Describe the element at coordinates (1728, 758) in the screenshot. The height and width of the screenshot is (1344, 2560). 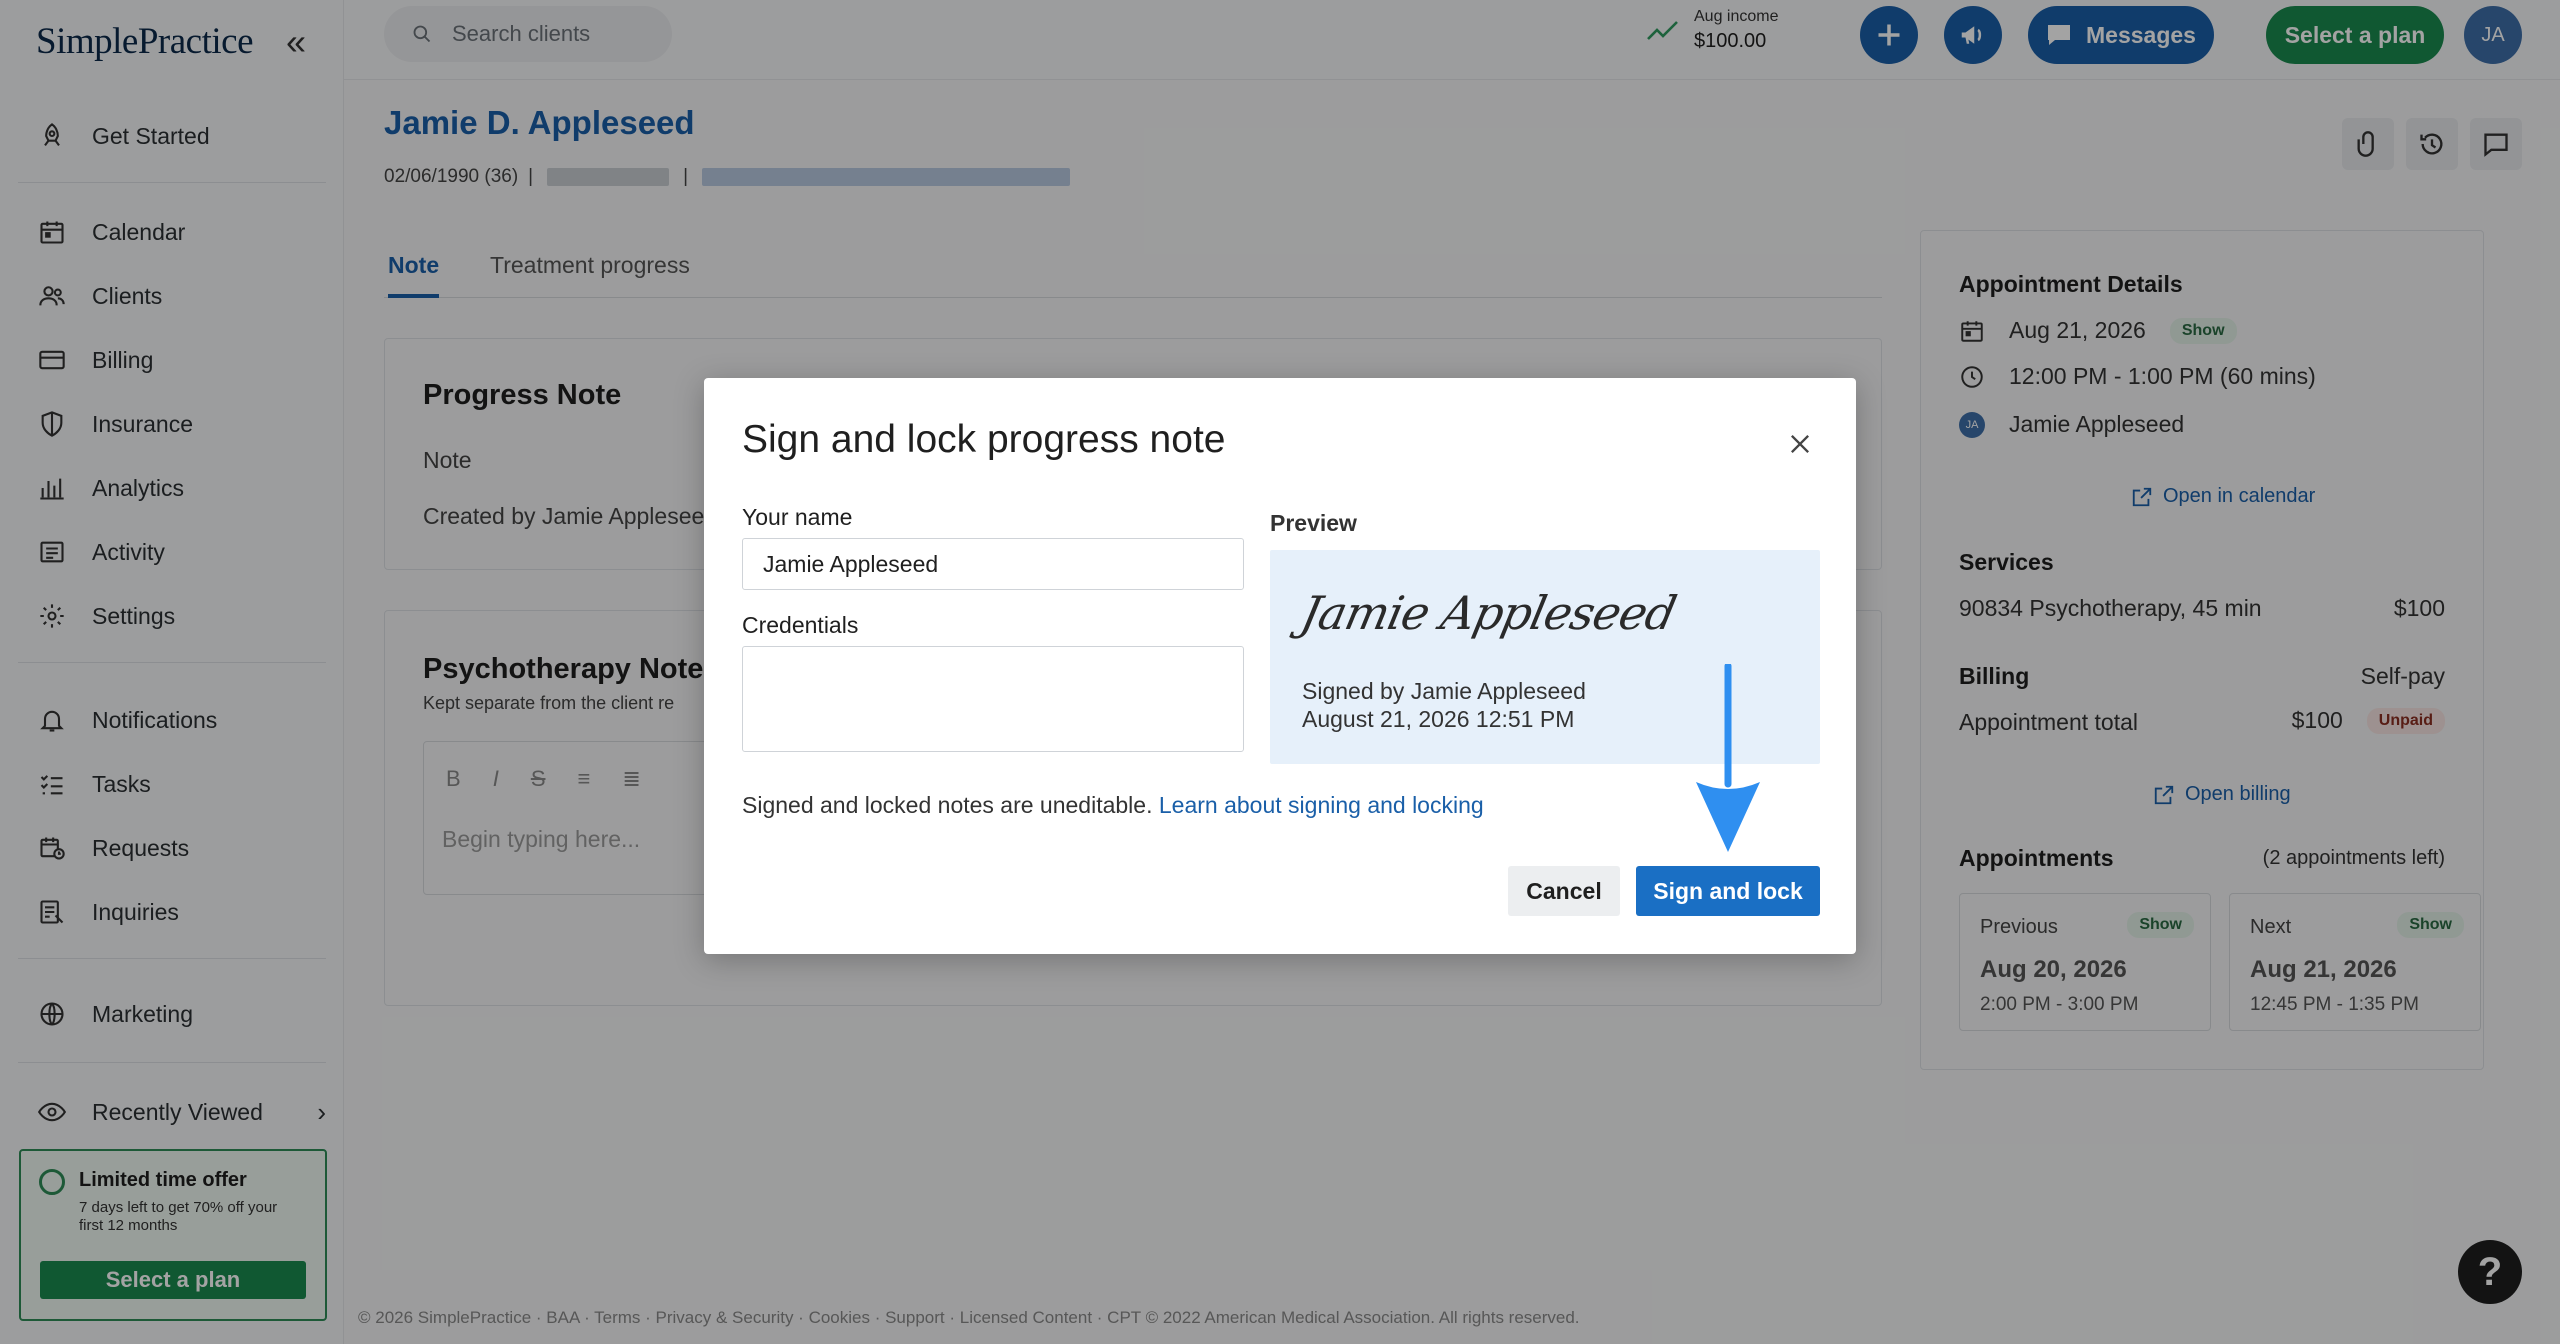
I see `annotation-arrow-down-icon` at that location.